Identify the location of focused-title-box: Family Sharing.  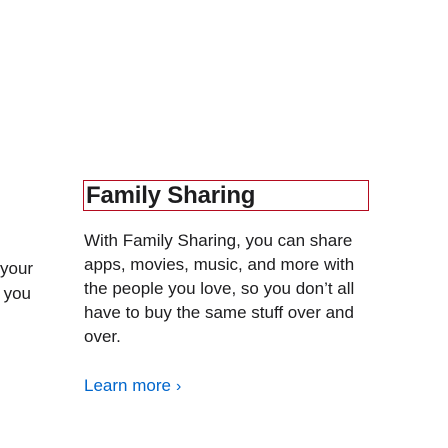
(226, 195).